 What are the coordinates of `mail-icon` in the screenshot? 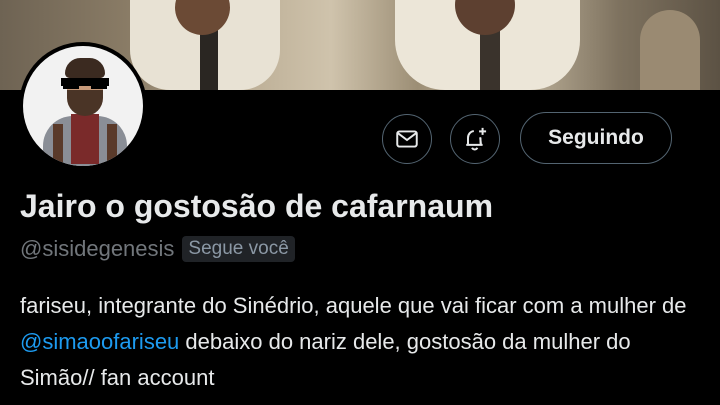 It's located at (407, 139).